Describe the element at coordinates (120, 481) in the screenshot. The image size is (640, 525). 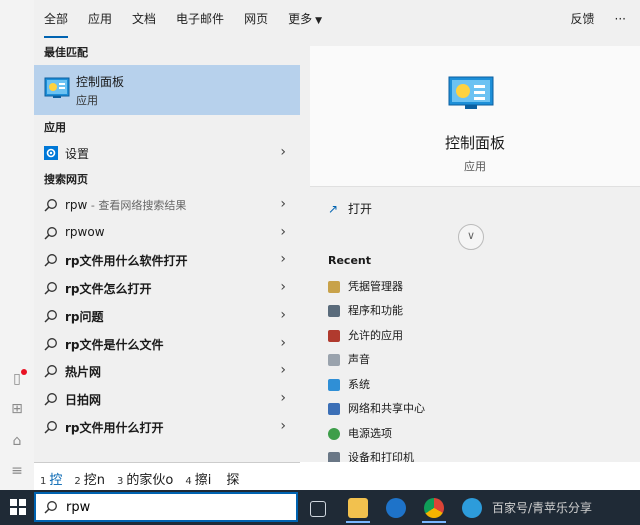
I see `candidate-number: 3` at that location.